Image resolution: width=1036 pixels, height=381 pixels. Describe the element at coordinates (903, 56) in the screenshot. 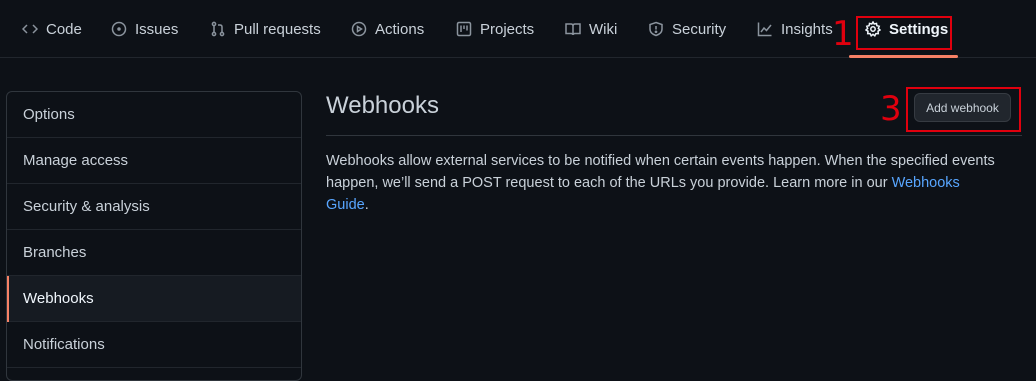

I see `active-tab-underline` at that location.